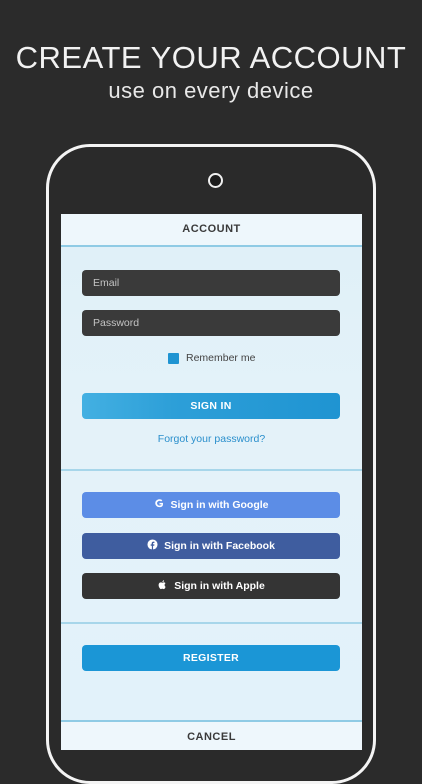 This screenshot has width=422, height=784. Describe the element at coordinates (211, 658) in the screenshot. I see `register-button: REGISTER` at that location.